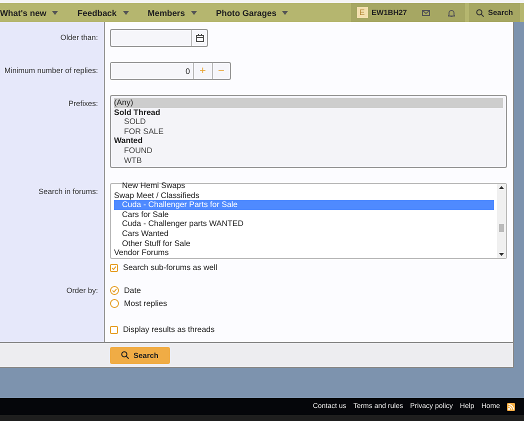 This screenshot has width=524, height=421. What do you see at coordinates (308, 161) in the screenshot?
I see `list-option: WTB` at bounding box center [308, 161].